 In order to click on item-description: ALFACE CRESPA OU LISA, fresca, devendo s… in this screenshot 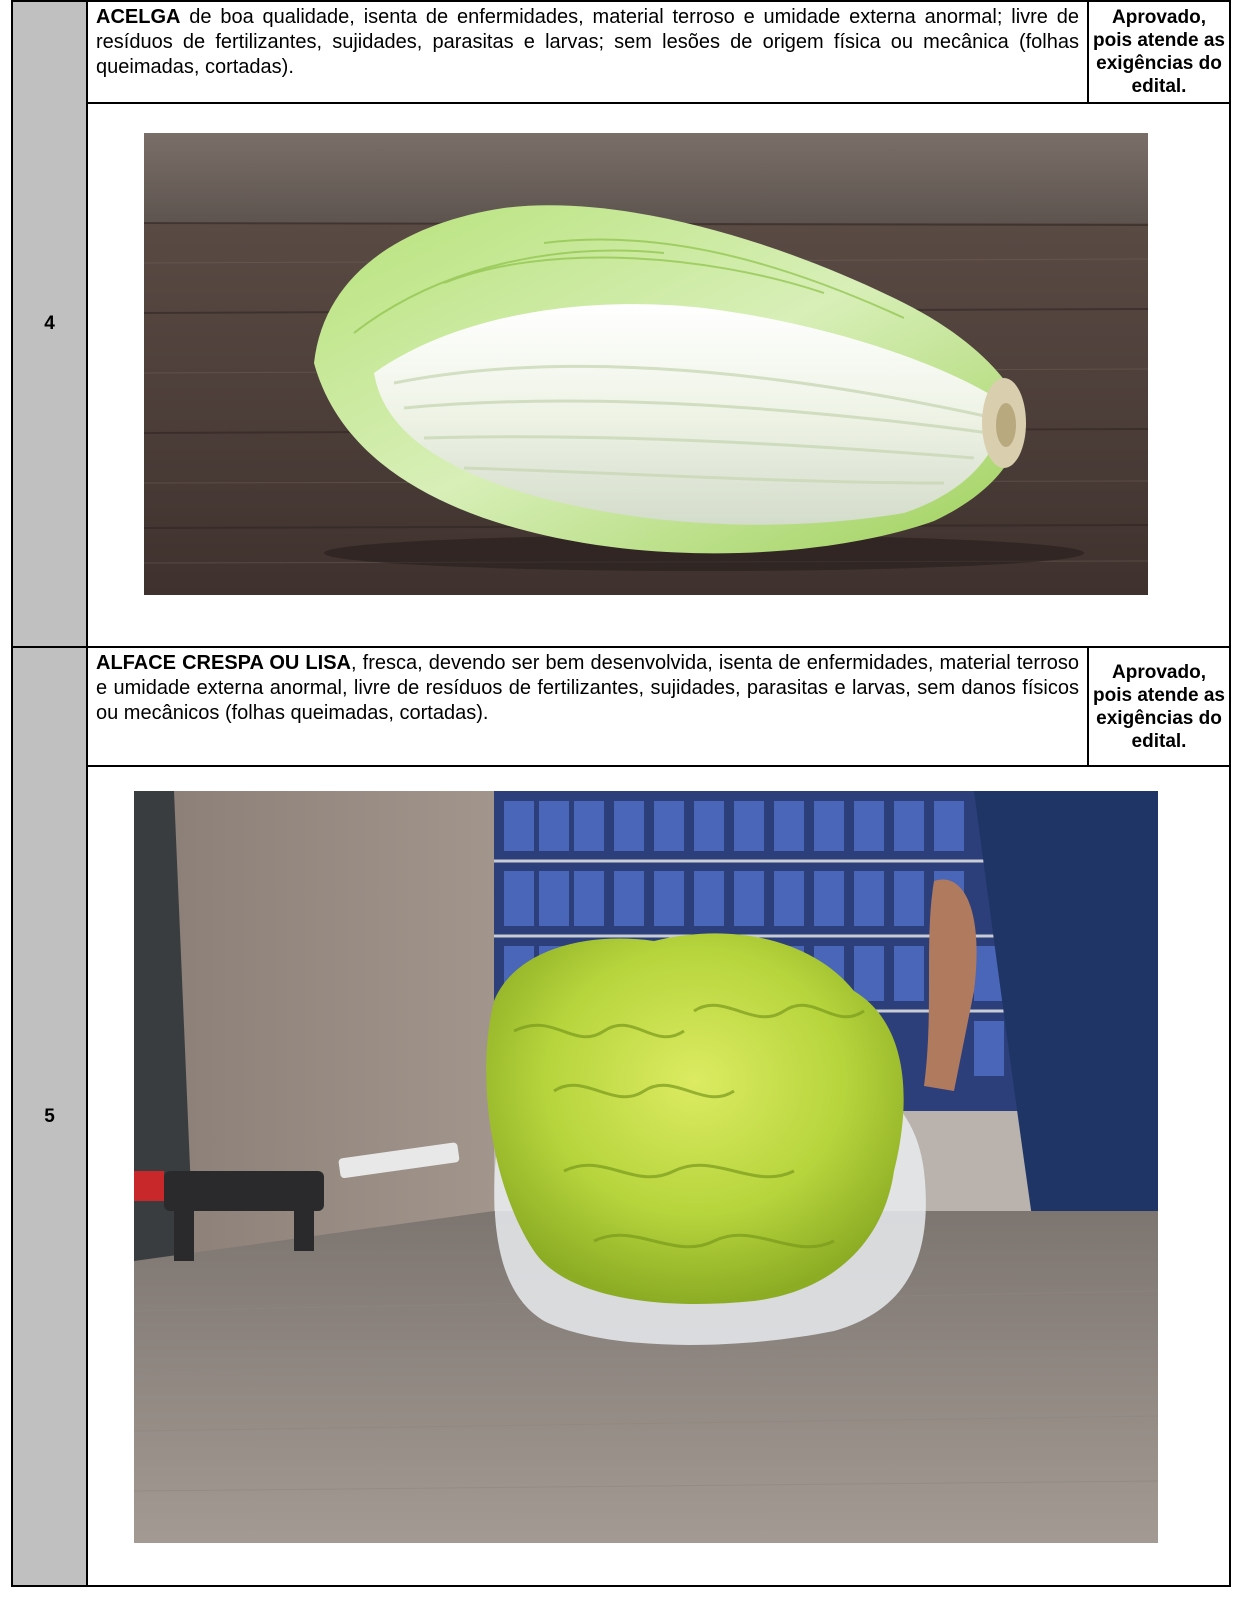, I will do `click(587, 706)`.